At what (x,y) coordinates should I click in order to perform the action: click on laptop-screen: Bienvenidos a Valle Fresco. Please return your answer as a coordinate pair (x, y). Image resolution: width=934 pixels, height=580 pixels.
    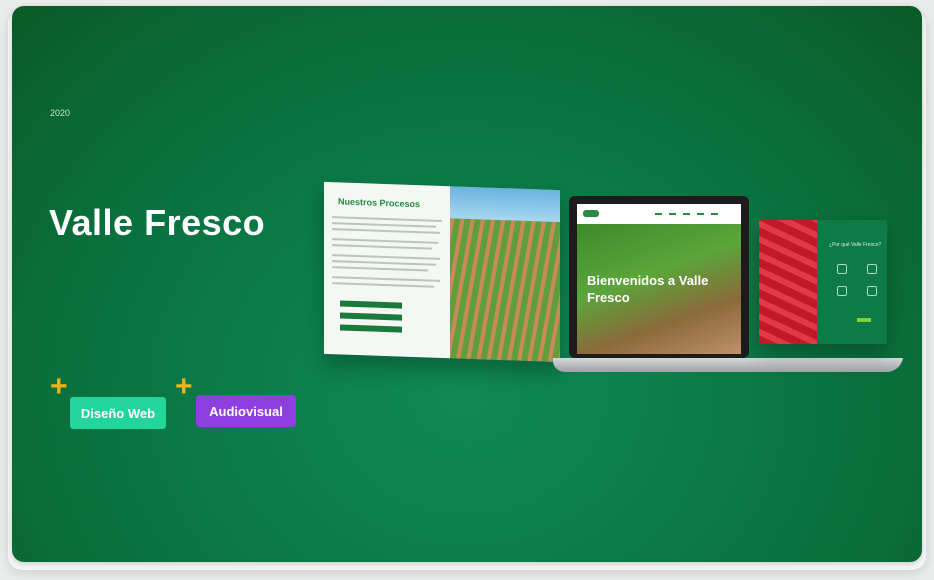
    Looking at the image, I should click on (659, 279).